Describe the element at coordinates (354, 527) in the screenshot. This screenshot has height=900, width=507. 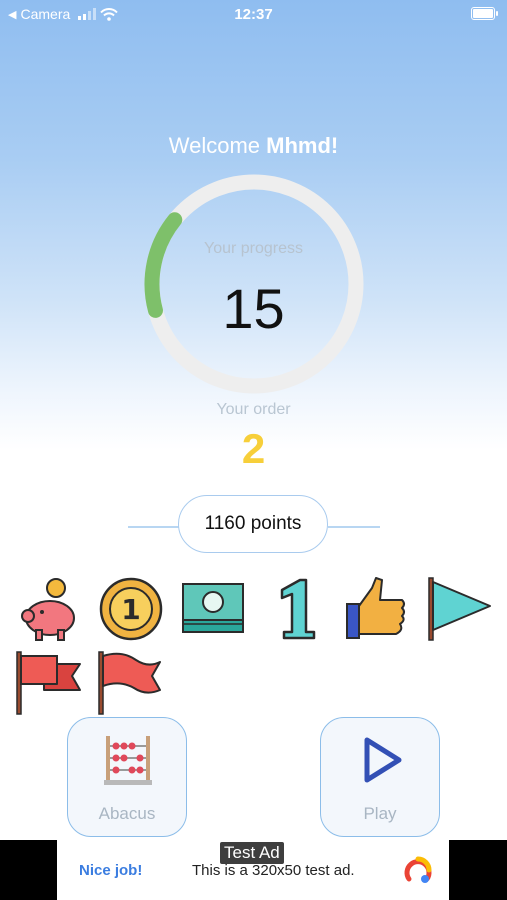
I see `divider-right` at that location.